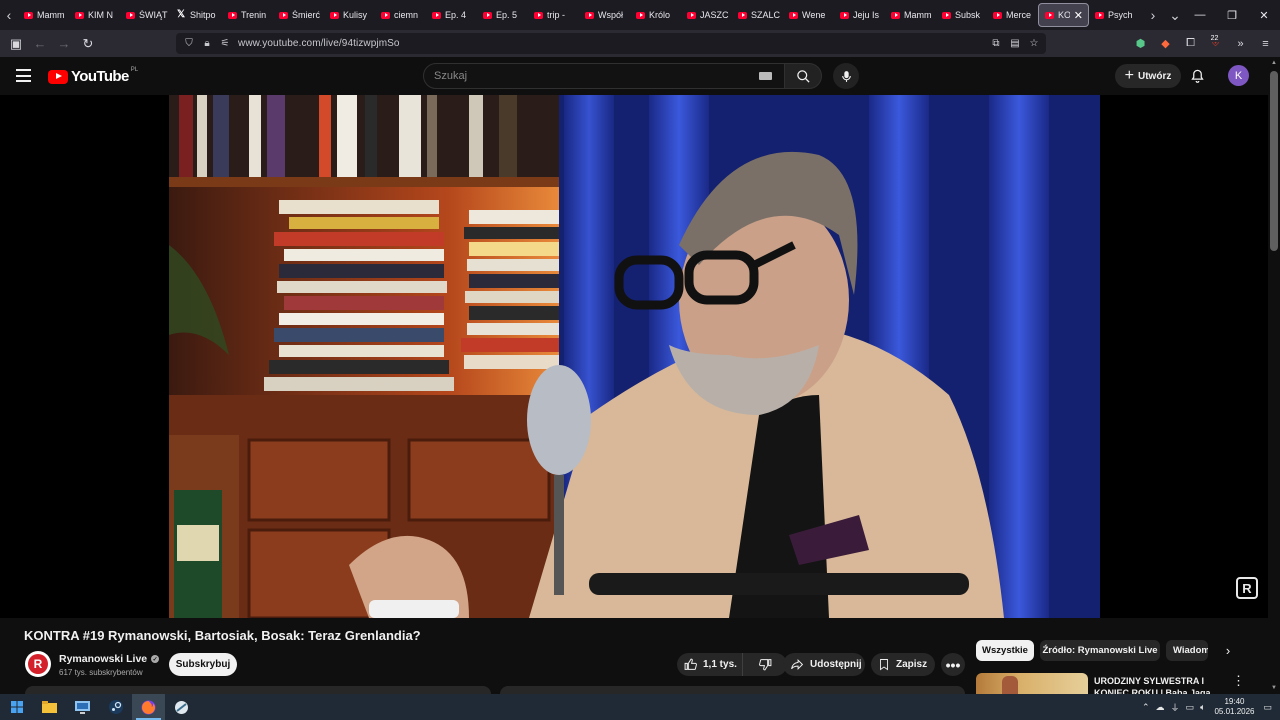  I want to click on search-input, so click(584, 76).